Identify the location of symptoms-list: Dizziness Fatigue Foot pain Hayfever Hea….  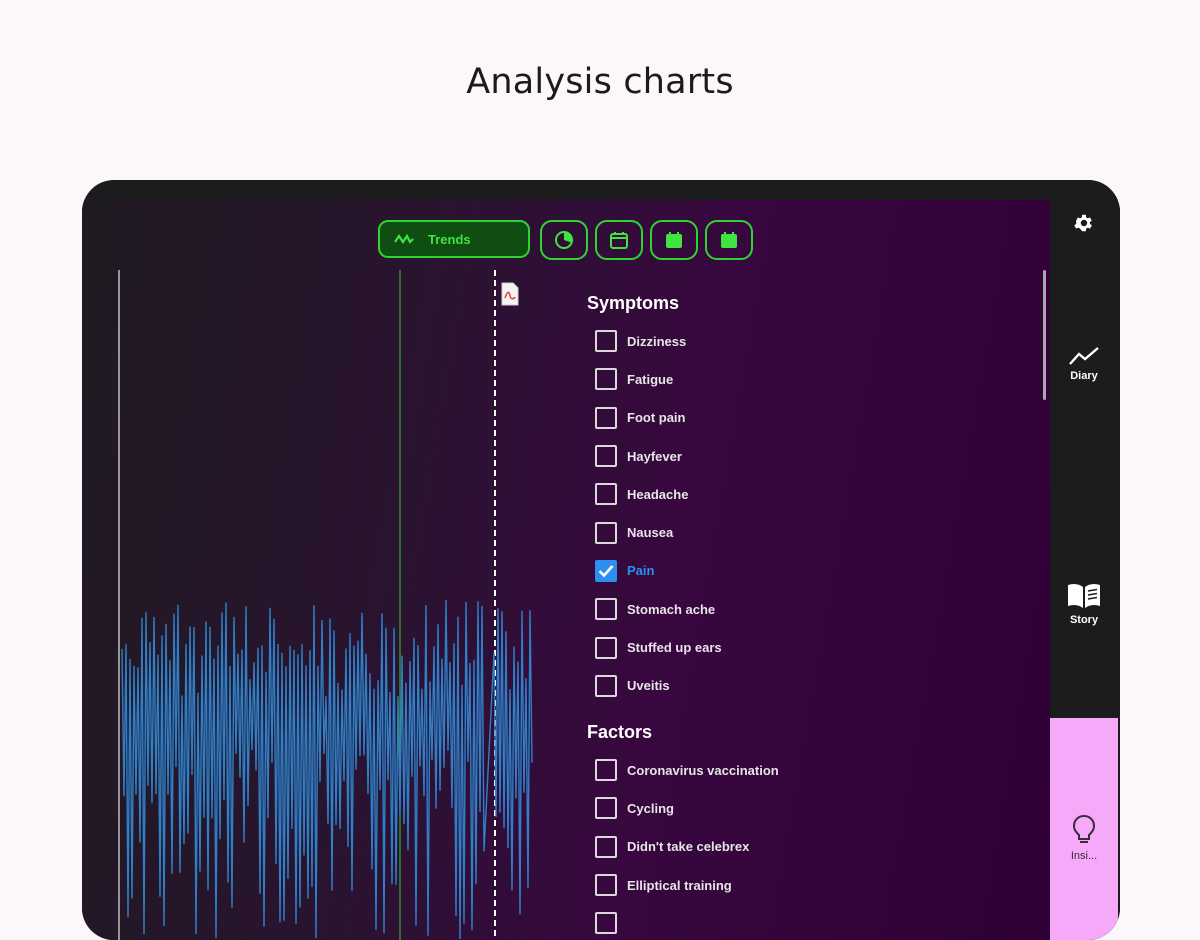
(807, 513).